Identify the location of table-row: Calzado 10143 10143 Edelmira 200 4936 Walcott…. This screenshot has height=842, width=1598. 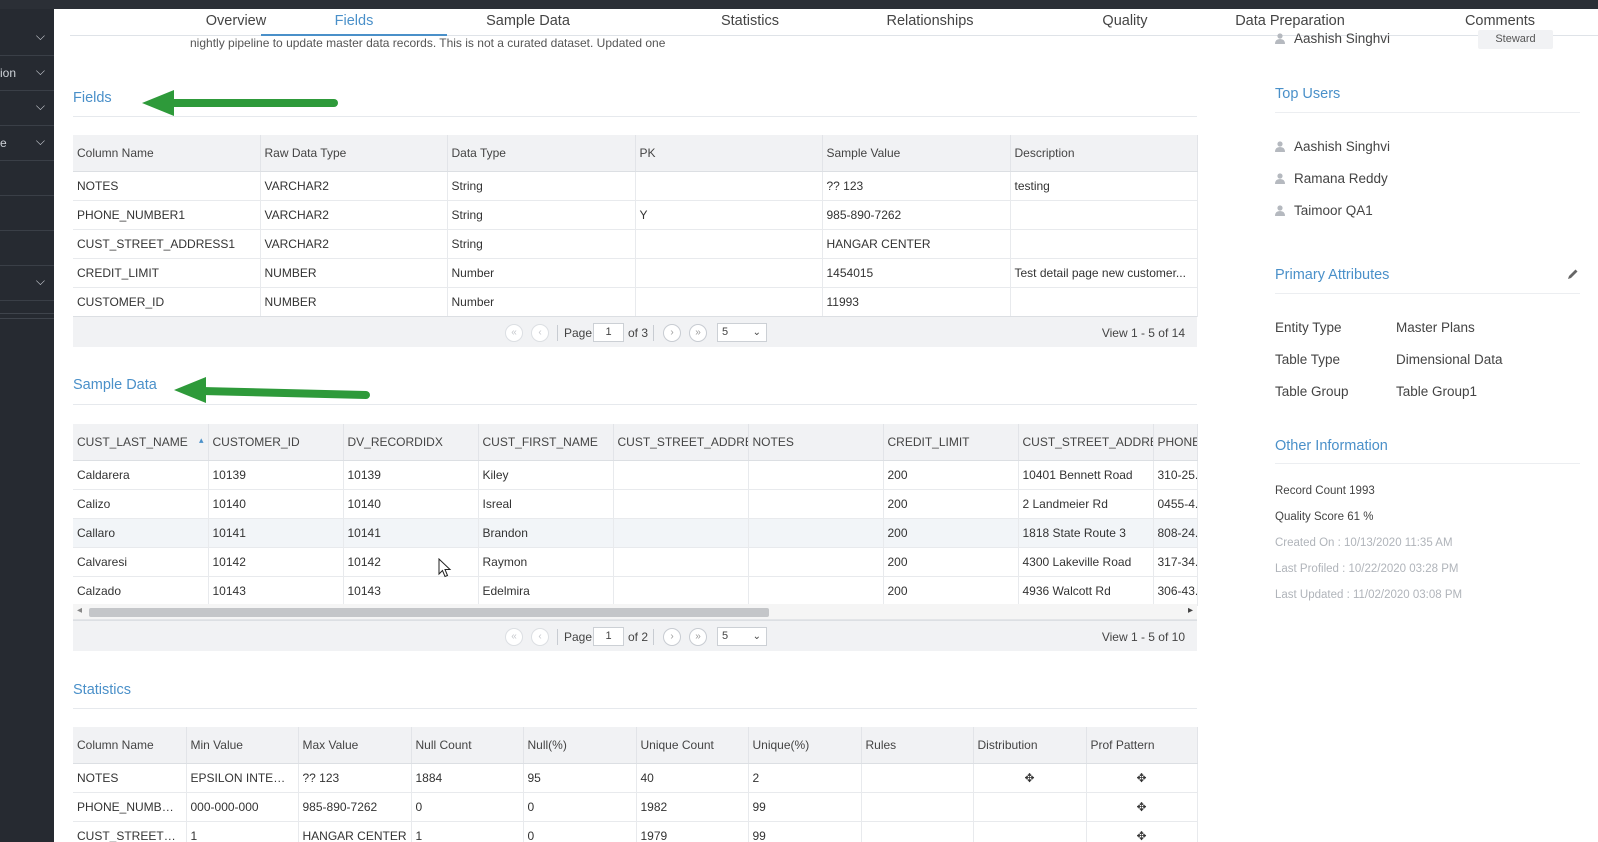
(635, 591).